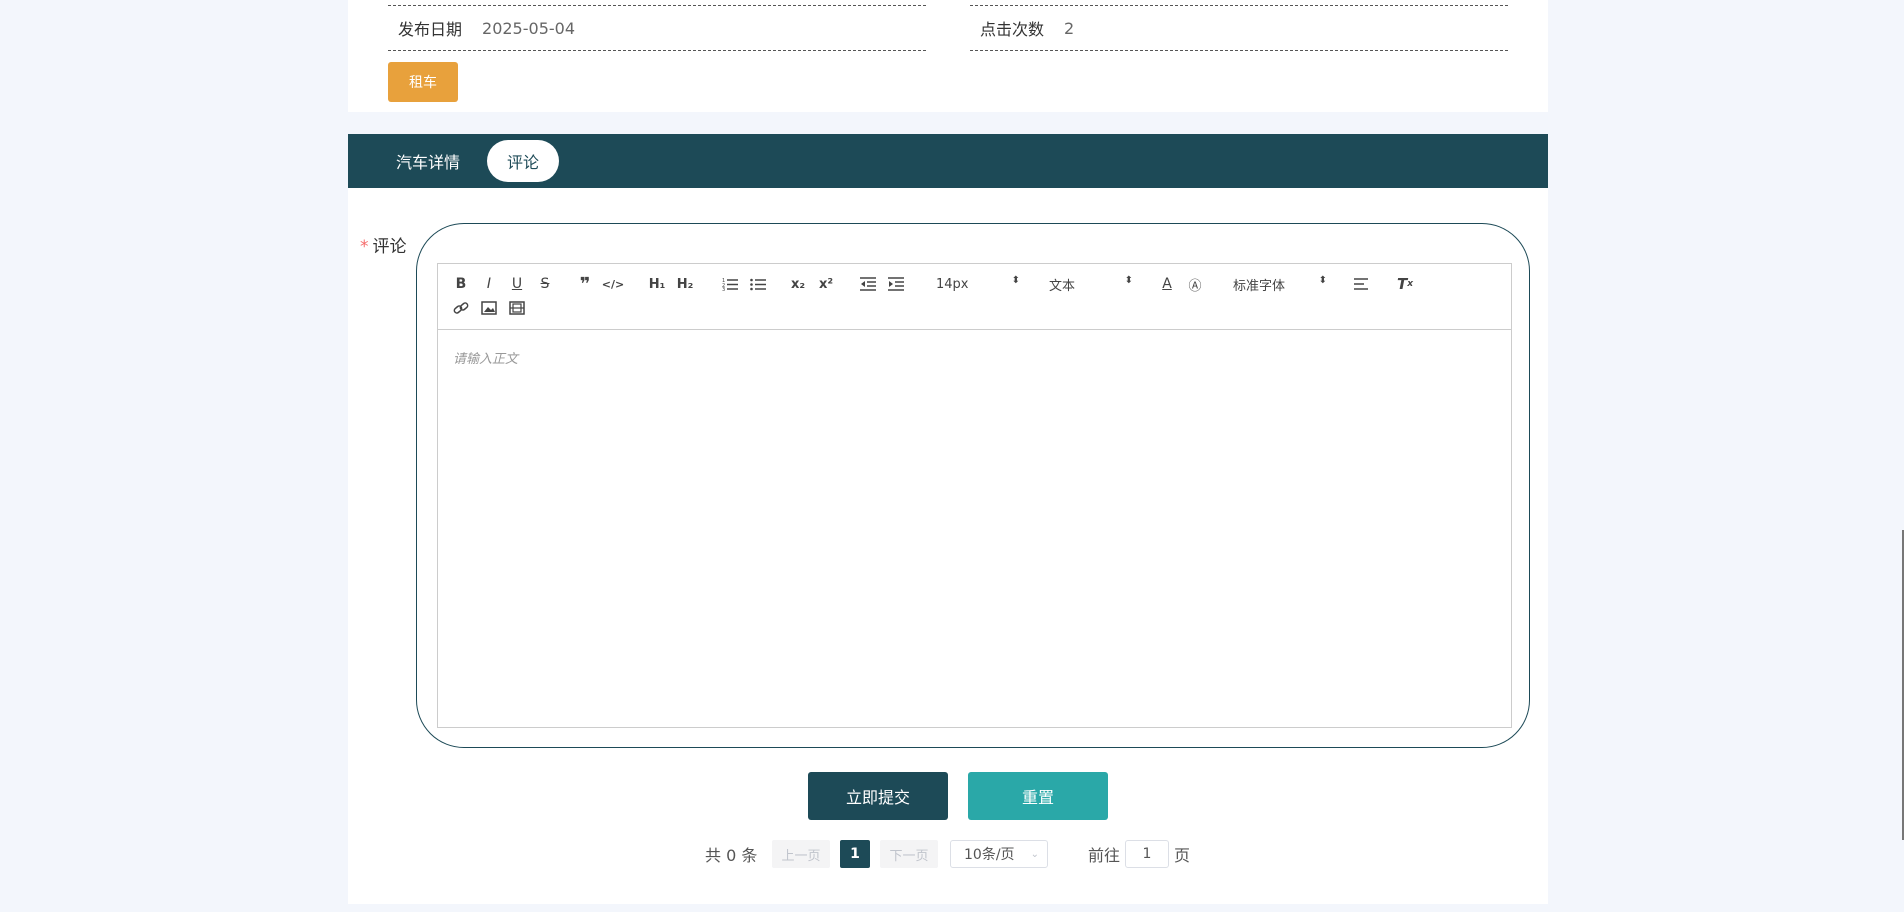  What do you see at coordinates (909, 854) in the screenshot?
I see `next-page-button: 下一页` at bounding box center [909, 854].